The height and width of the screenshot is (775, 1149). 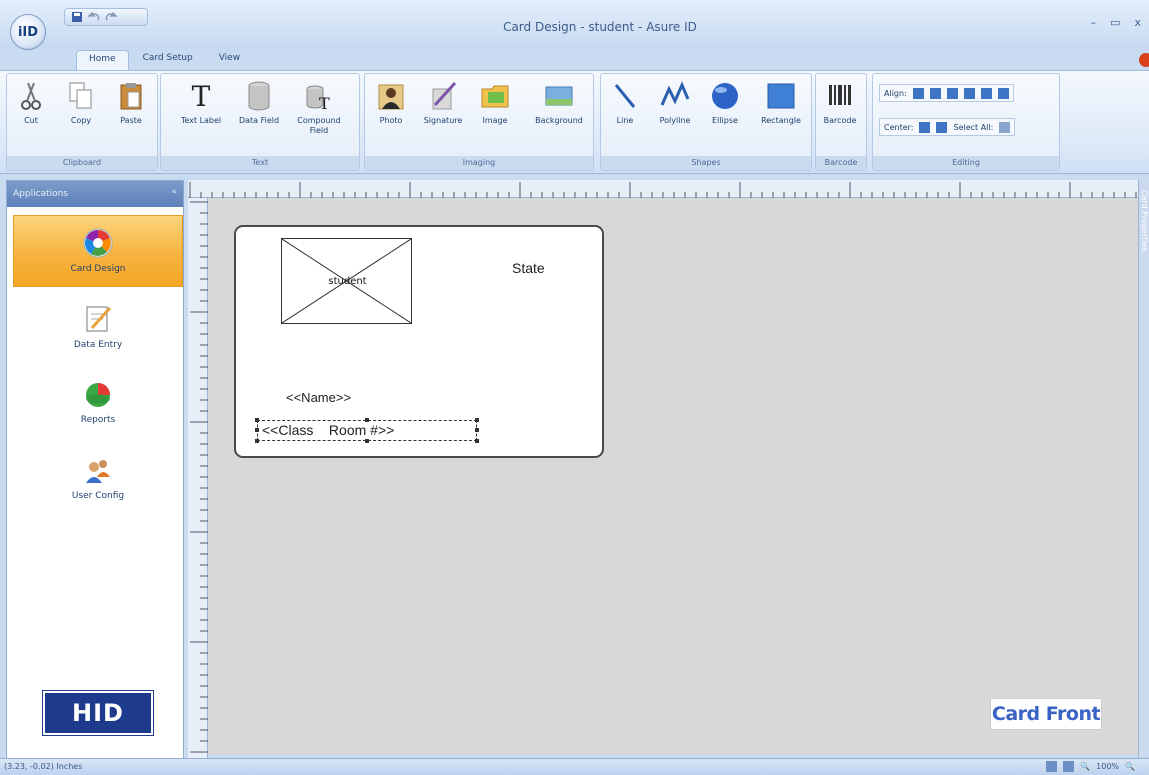 What do you see at coordinates (367, 430) in the screenshot?
I see `class-room-data-field: <<Class Room #>>` at bounding box center [367, 430].